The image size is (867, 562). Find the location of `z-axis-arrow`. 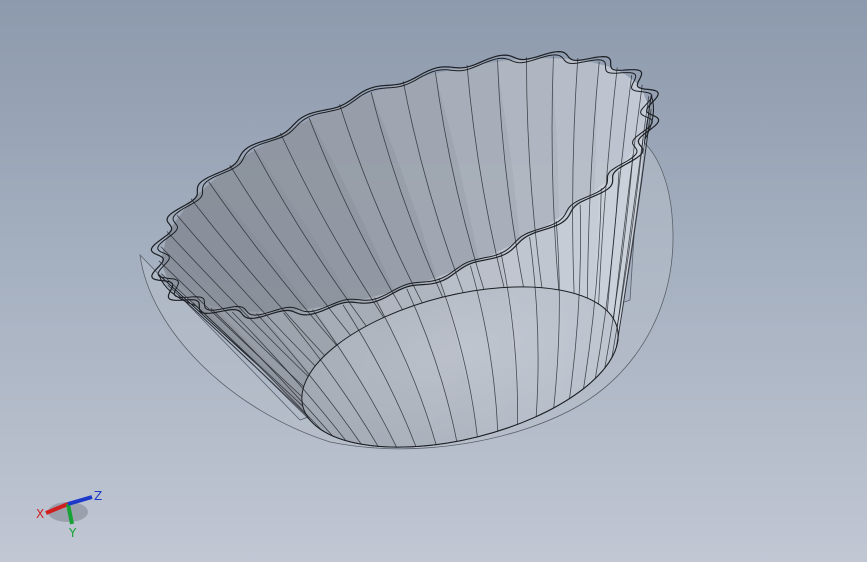

z-axis-arrow is located at coordinates (80, 500).